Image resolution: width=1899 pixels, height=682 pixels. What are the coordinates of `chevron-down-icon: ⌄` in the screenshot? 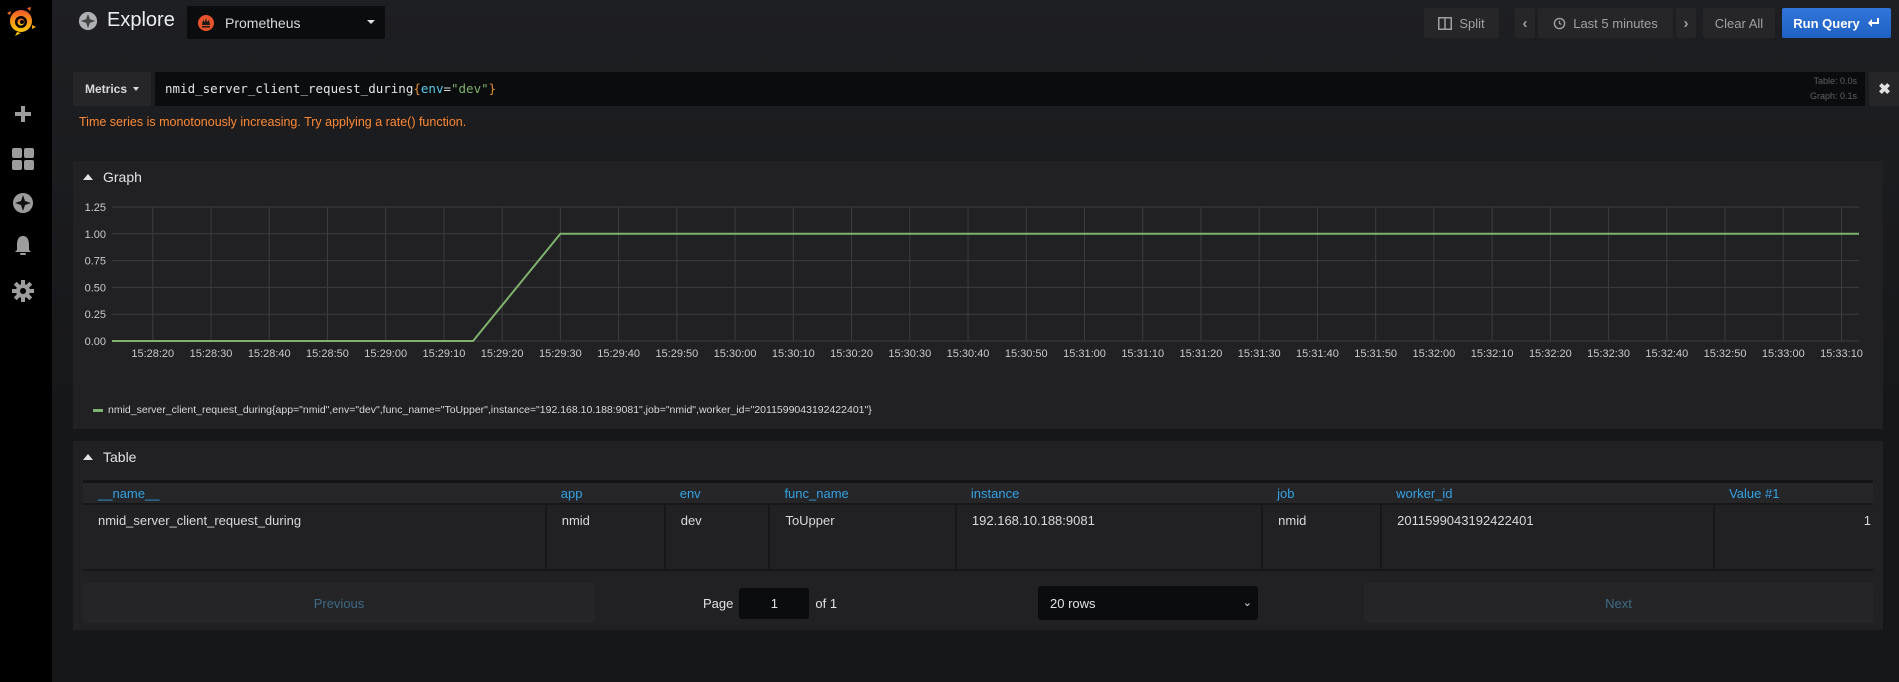 It's located at (1247, 603).